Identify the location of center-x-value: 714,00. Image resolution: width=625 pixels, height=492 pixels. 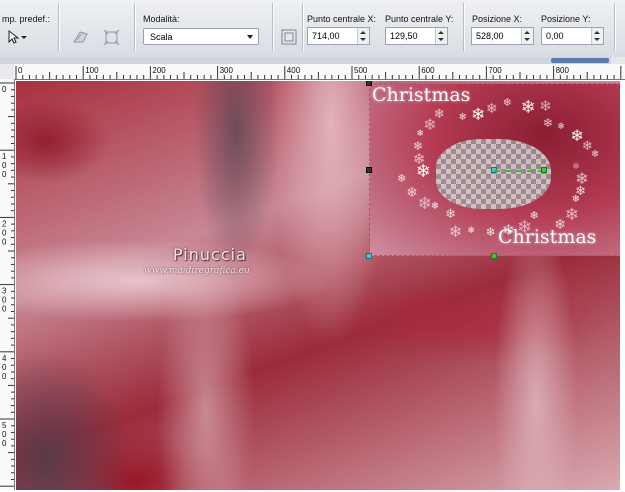
(326, 36).